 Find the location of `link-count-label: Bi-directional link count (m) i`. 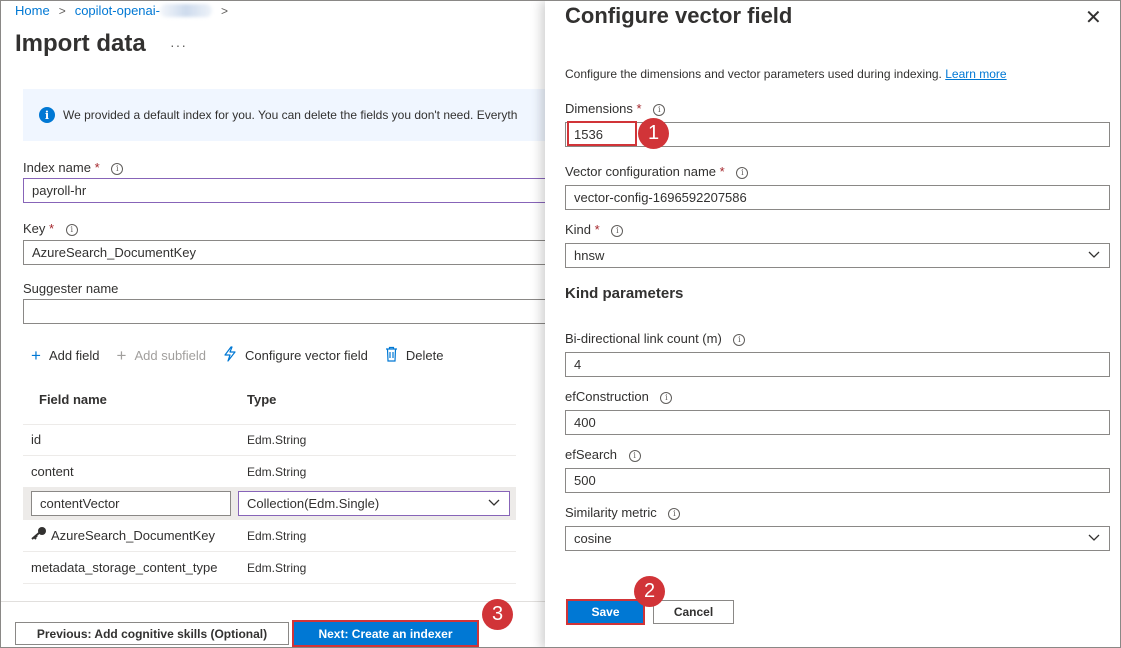

link-count-label: Bi-directional link count (m) i is located at coordinates (655, 338).